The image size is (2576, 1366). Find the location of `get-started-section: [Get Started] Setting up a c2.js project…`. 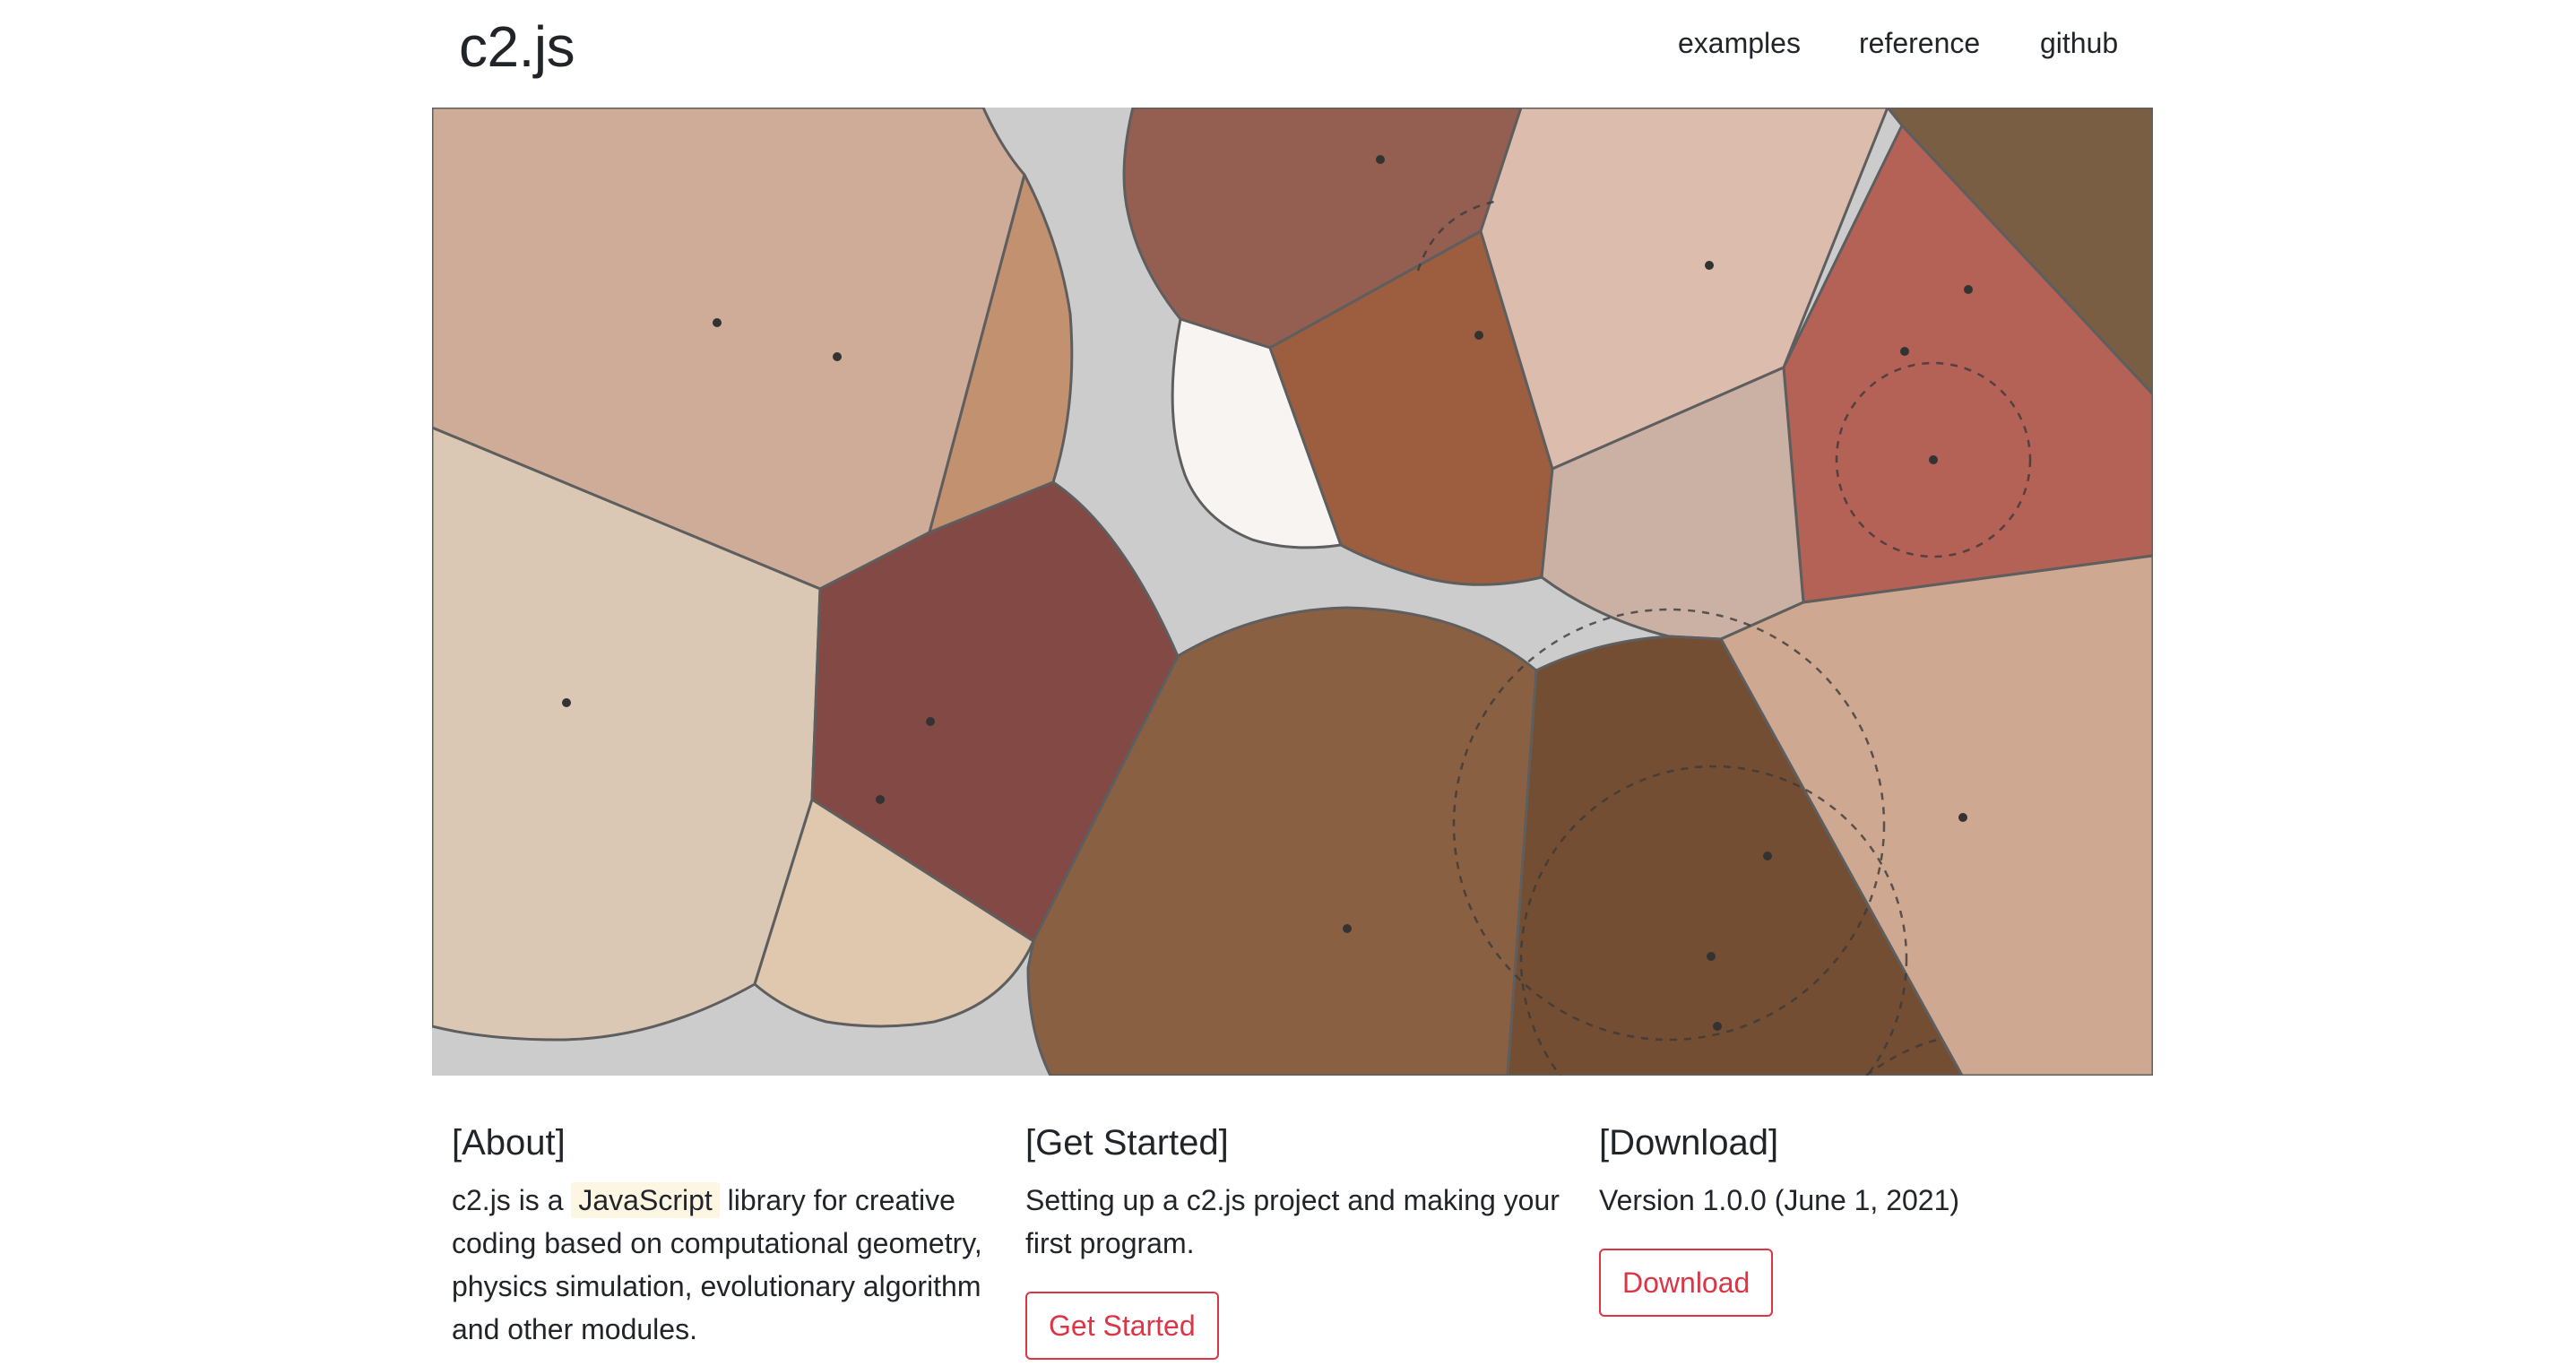

get-started-section: [Get Started] Setting up a c2.js project… is located at coordinates (1294, 1238).